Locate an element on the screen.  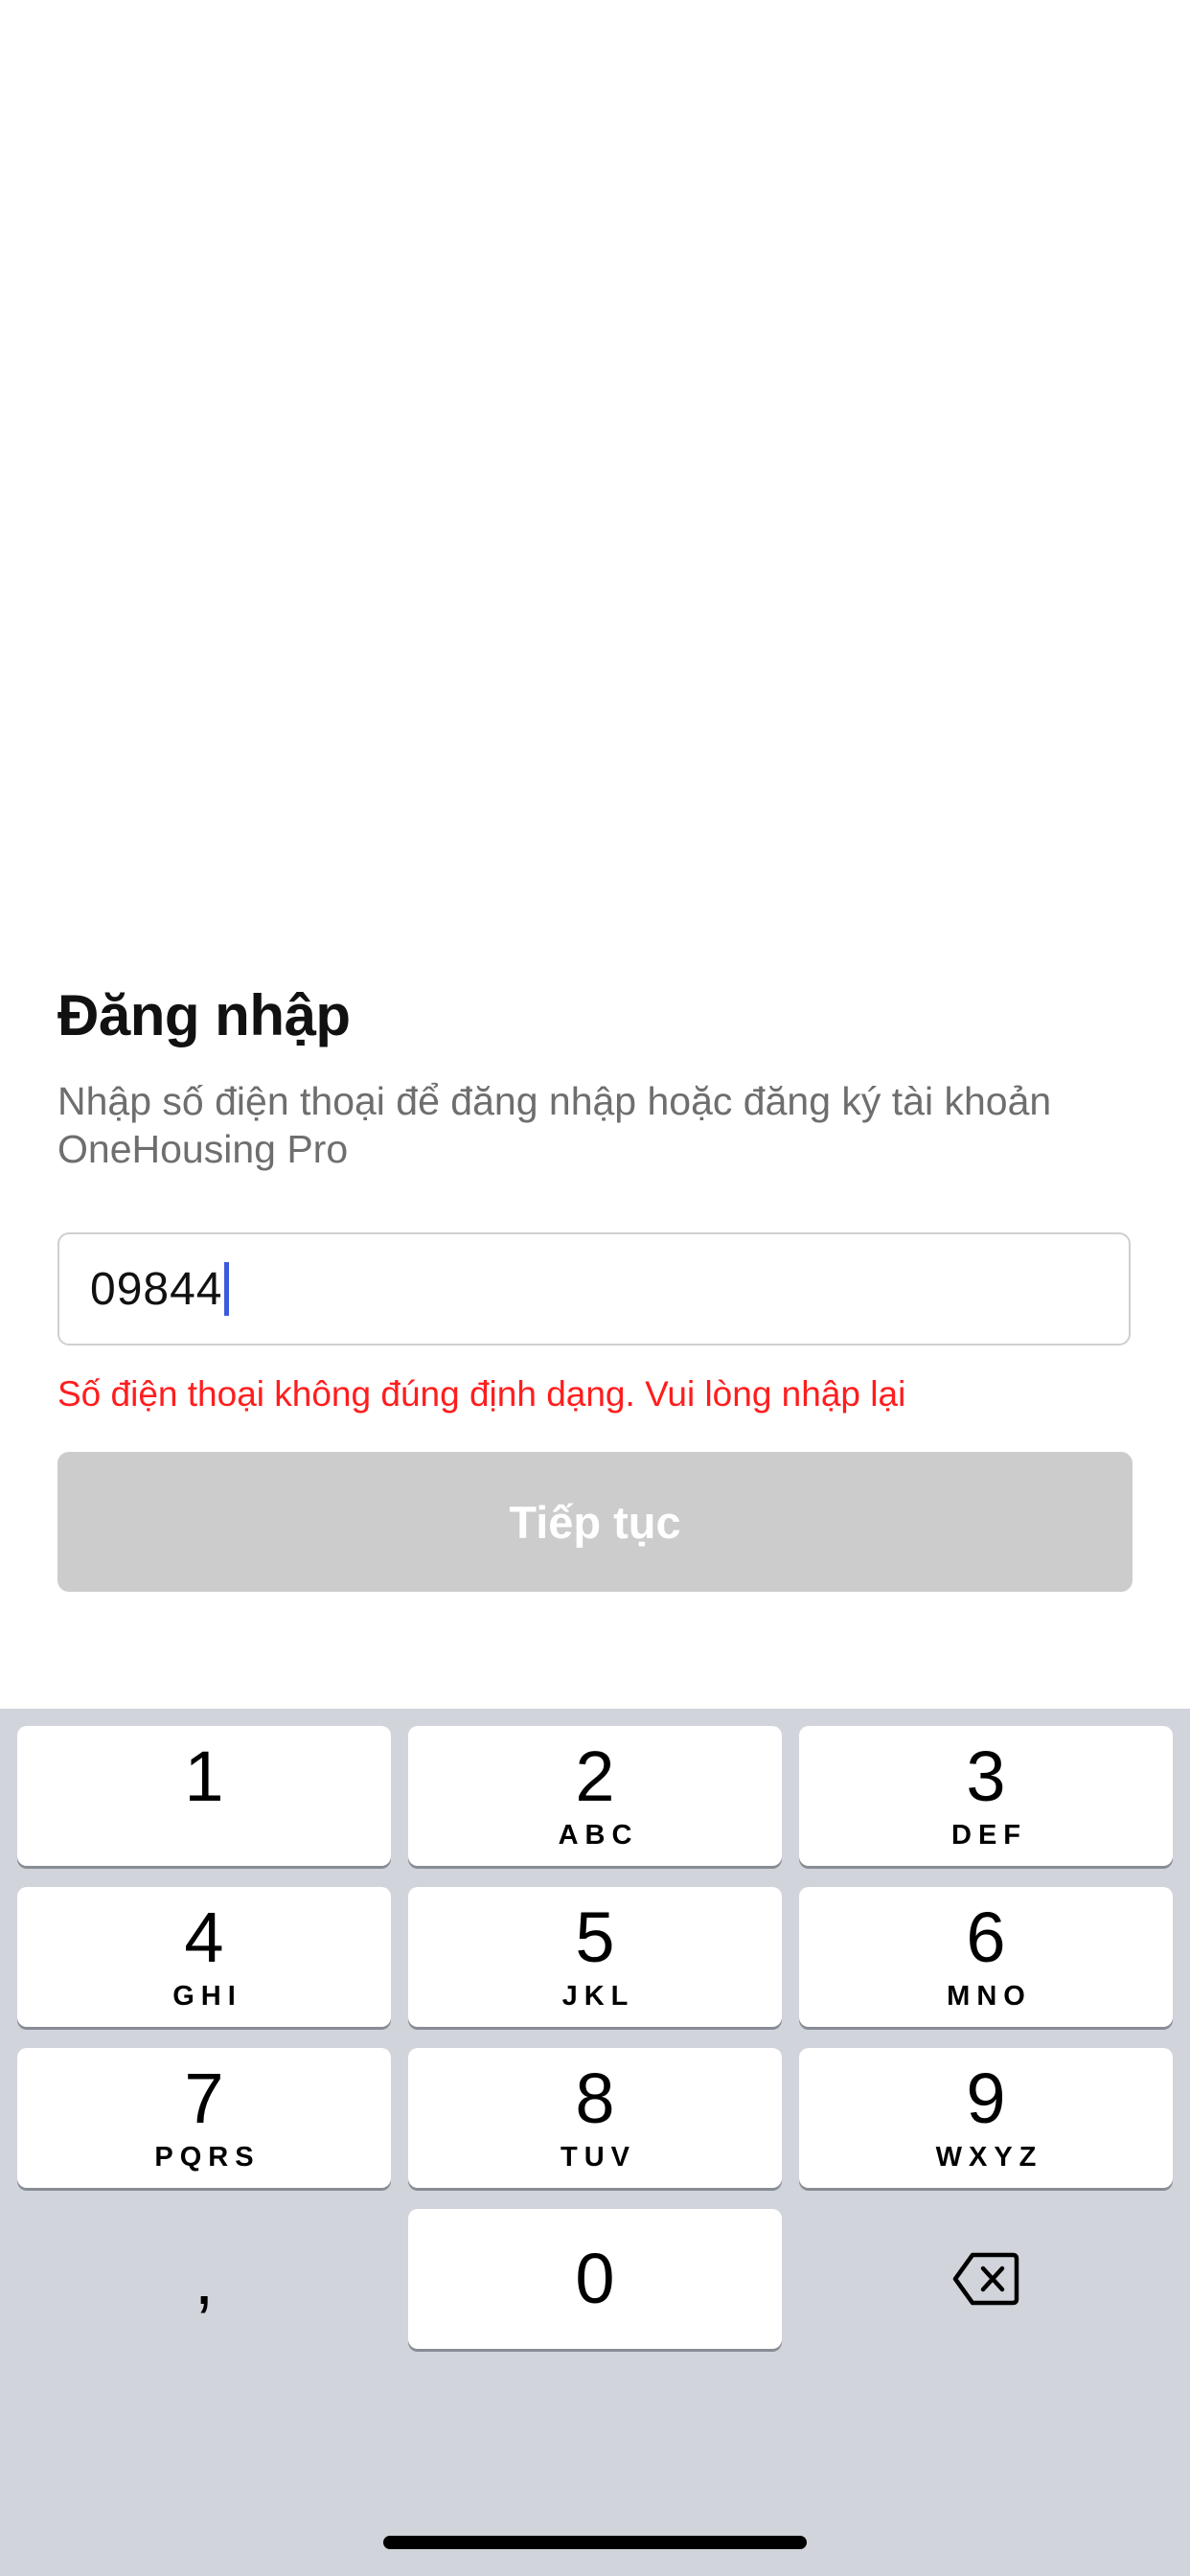
key-digit: 1 is located at coordinates (204, 1776).